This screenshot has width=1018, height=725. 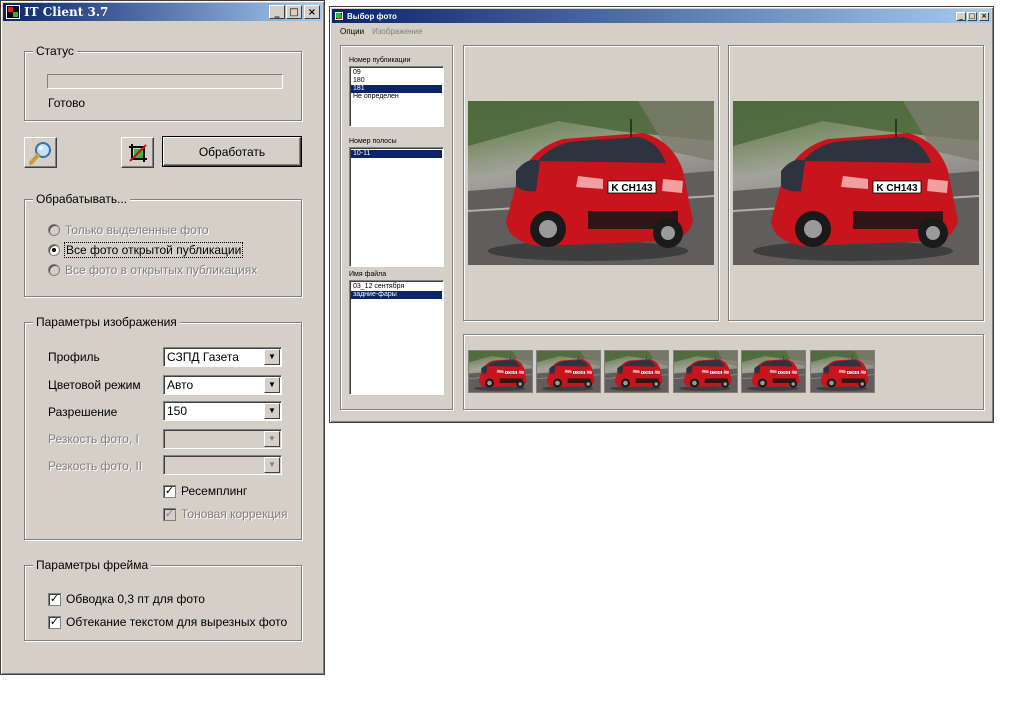 I want to click on process-button-label: Обработать, so click(x=232, y=151).